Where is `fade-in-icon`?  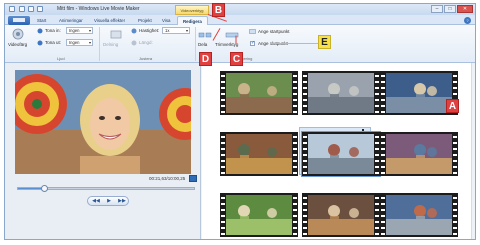
fade-in-icon is located at coordinates (40, 31).